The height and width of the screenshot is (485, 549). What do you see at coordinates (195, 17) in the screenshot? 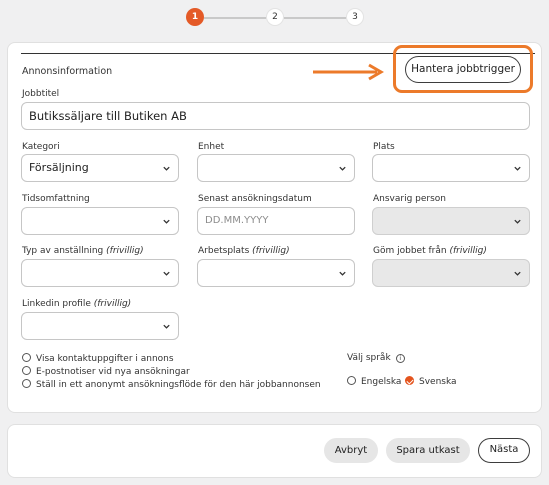
I see `step-1: 1` at bounding box center [195, 17].